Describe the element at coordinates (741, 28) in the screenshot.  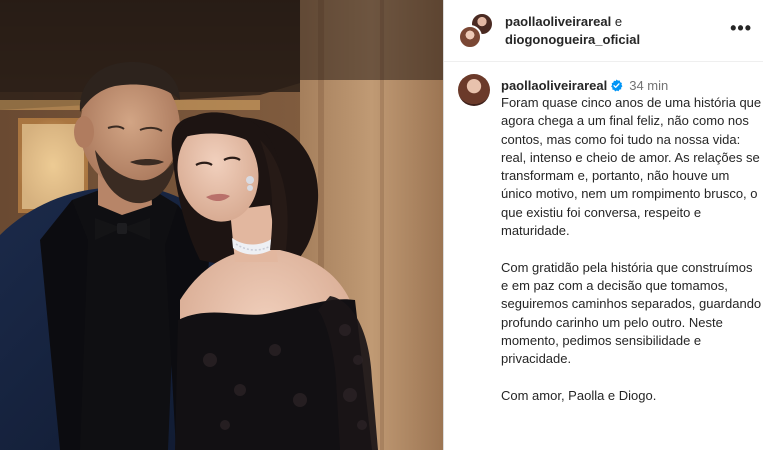
I see `more-horizontal-icon: •••` at that location.